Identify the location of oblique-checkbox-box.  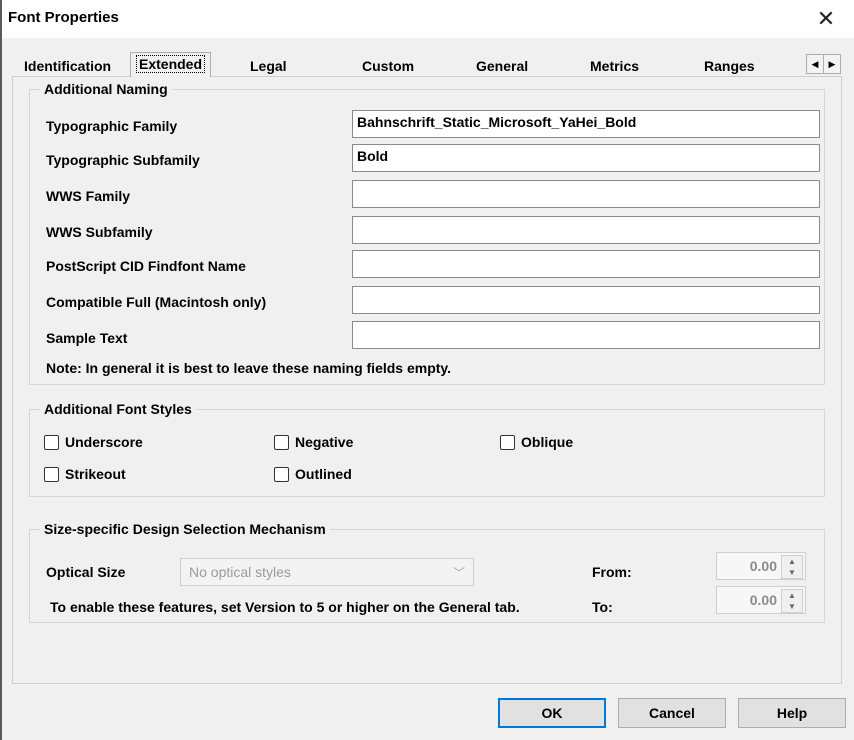
(507, 442).